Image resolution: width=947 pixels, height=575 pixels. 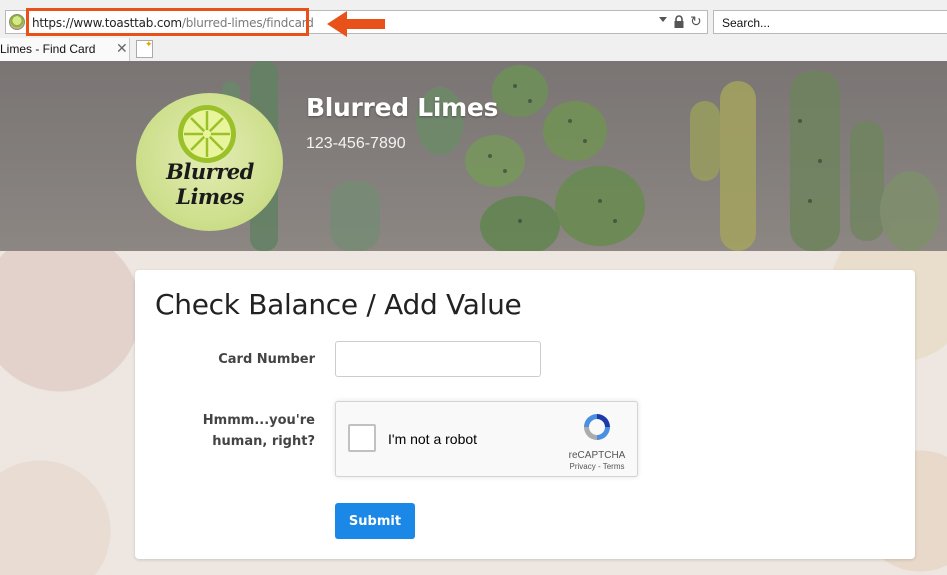 I want to click on restaurant-logo: Blurred Limes, so click(x=209, y=162).